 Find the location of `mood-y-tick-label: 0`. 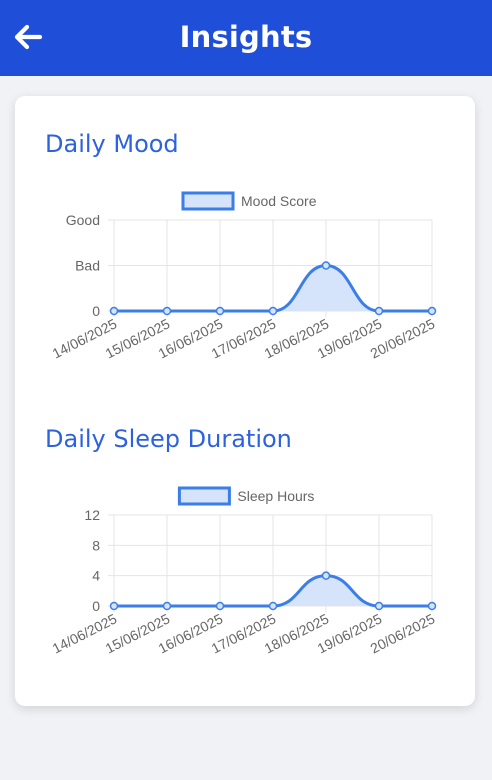

mood-y-tick-label: 0 is located at coordinates (96, 311).